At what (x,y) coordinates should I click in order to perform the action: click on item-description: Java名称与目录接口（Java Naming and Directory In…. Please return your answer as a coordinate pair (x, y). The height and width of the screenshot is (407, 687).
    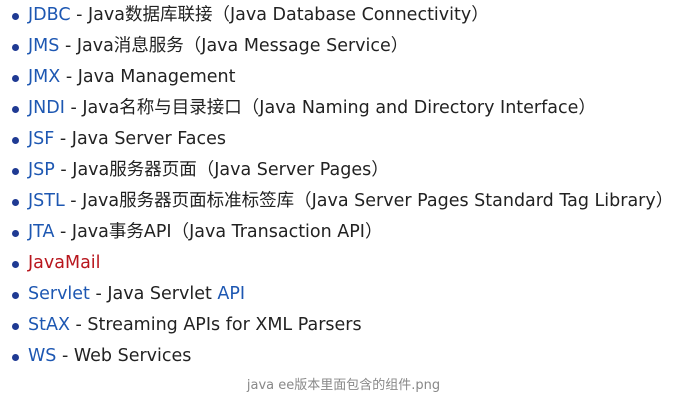
    Looking at the image, I should click on (339, 108).